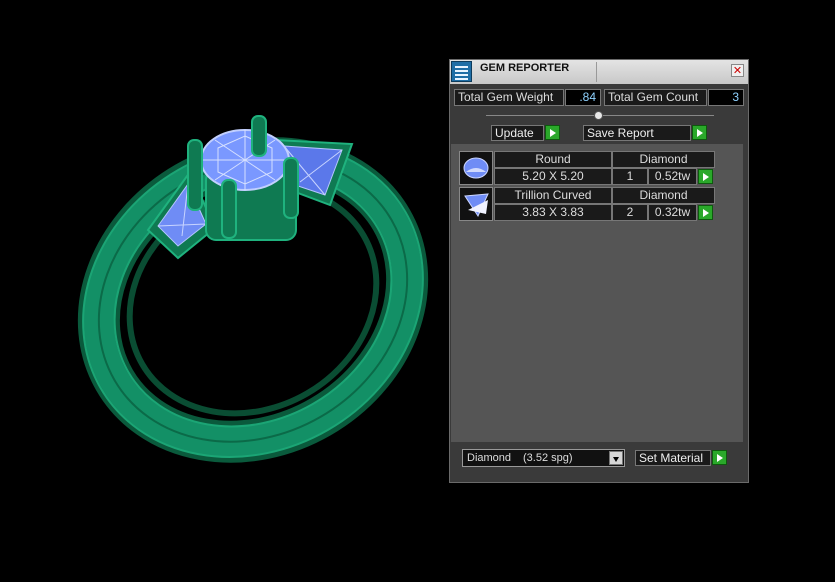 The height and width of the screenshot is (582, 835). What do you see at coordinates (553, 195) in the screenshot?
I see `gem-shape: Trillion Curved` at bounding box center [553, 195].